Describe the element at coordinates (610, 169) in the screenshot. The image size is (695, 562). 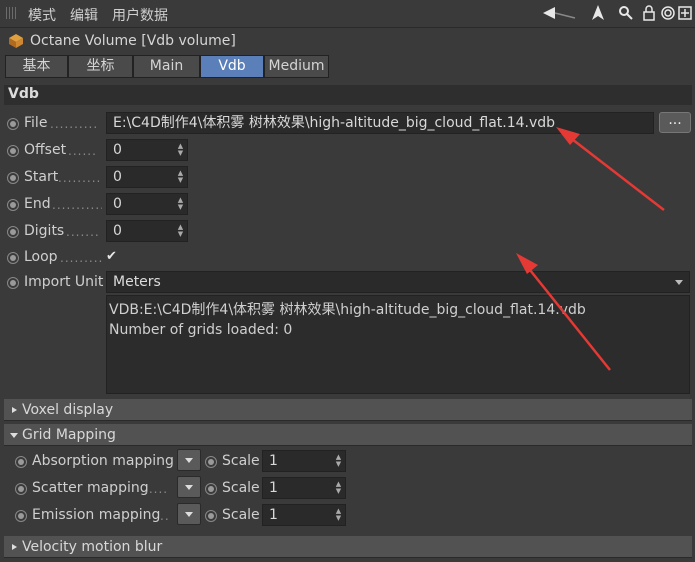
I see `annotation-arrow-file` at that location.